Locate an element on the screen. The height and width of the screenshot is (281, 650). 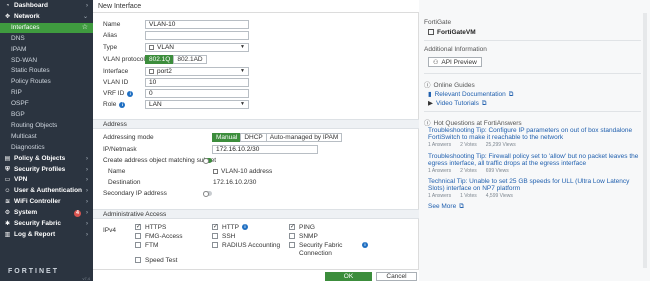
checkbox-label: FMG-Access is located at coordinates (164, 236).